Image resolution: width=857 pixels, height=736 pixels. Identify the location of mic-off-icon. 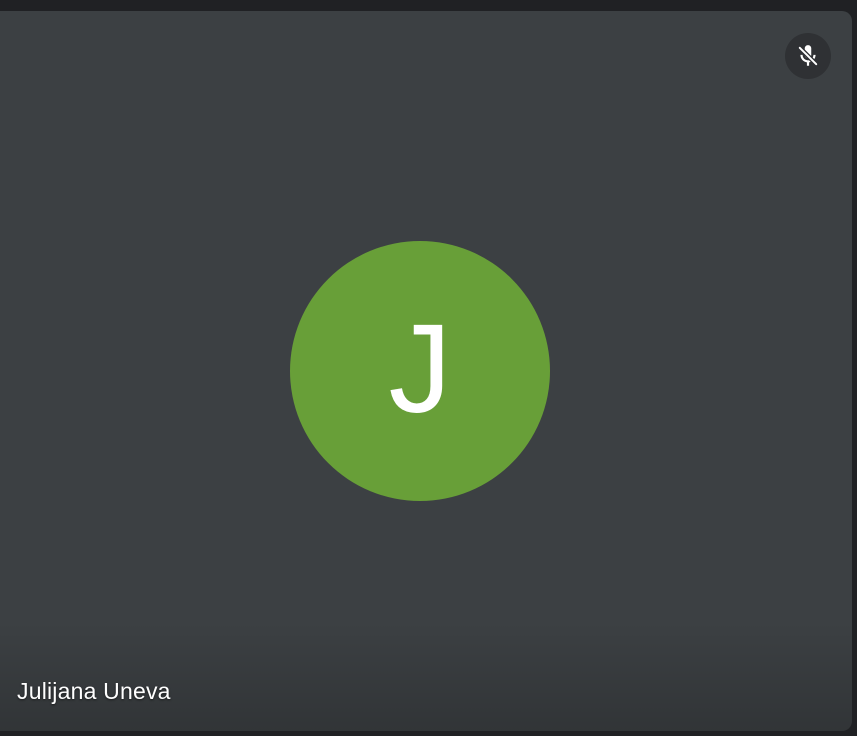
(808, 56).